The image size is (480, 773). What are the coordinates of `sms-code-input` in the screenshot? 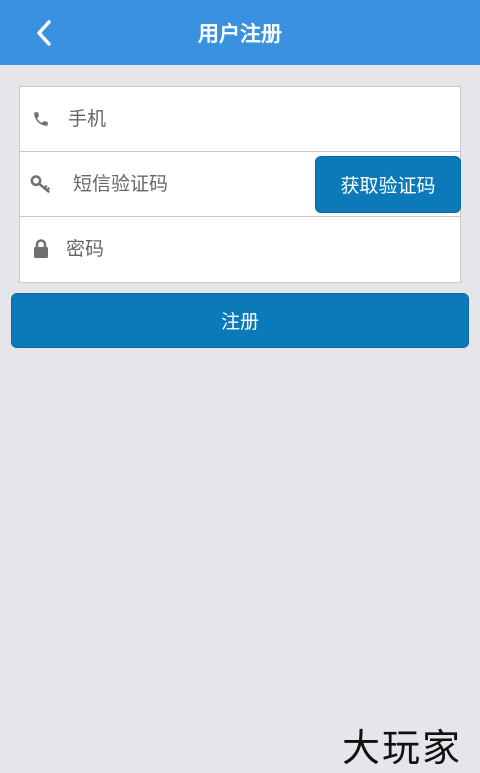 It's located at (190, 184).